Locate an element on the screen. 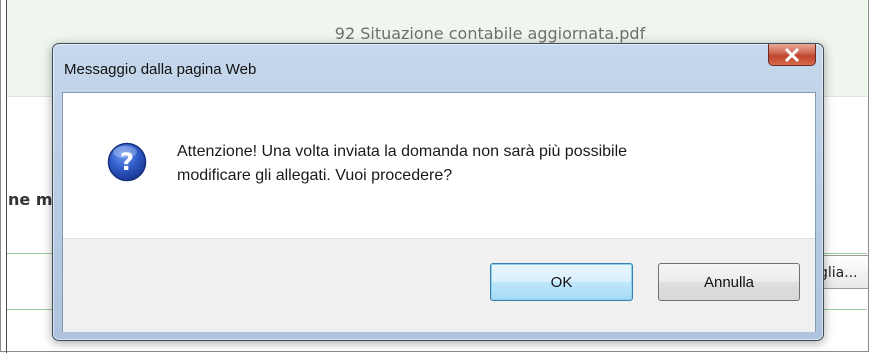 The image size is (869, 353). message-line-2: modificare gli allegati. Vuoi procedere? is located at coordinates (315, 175).